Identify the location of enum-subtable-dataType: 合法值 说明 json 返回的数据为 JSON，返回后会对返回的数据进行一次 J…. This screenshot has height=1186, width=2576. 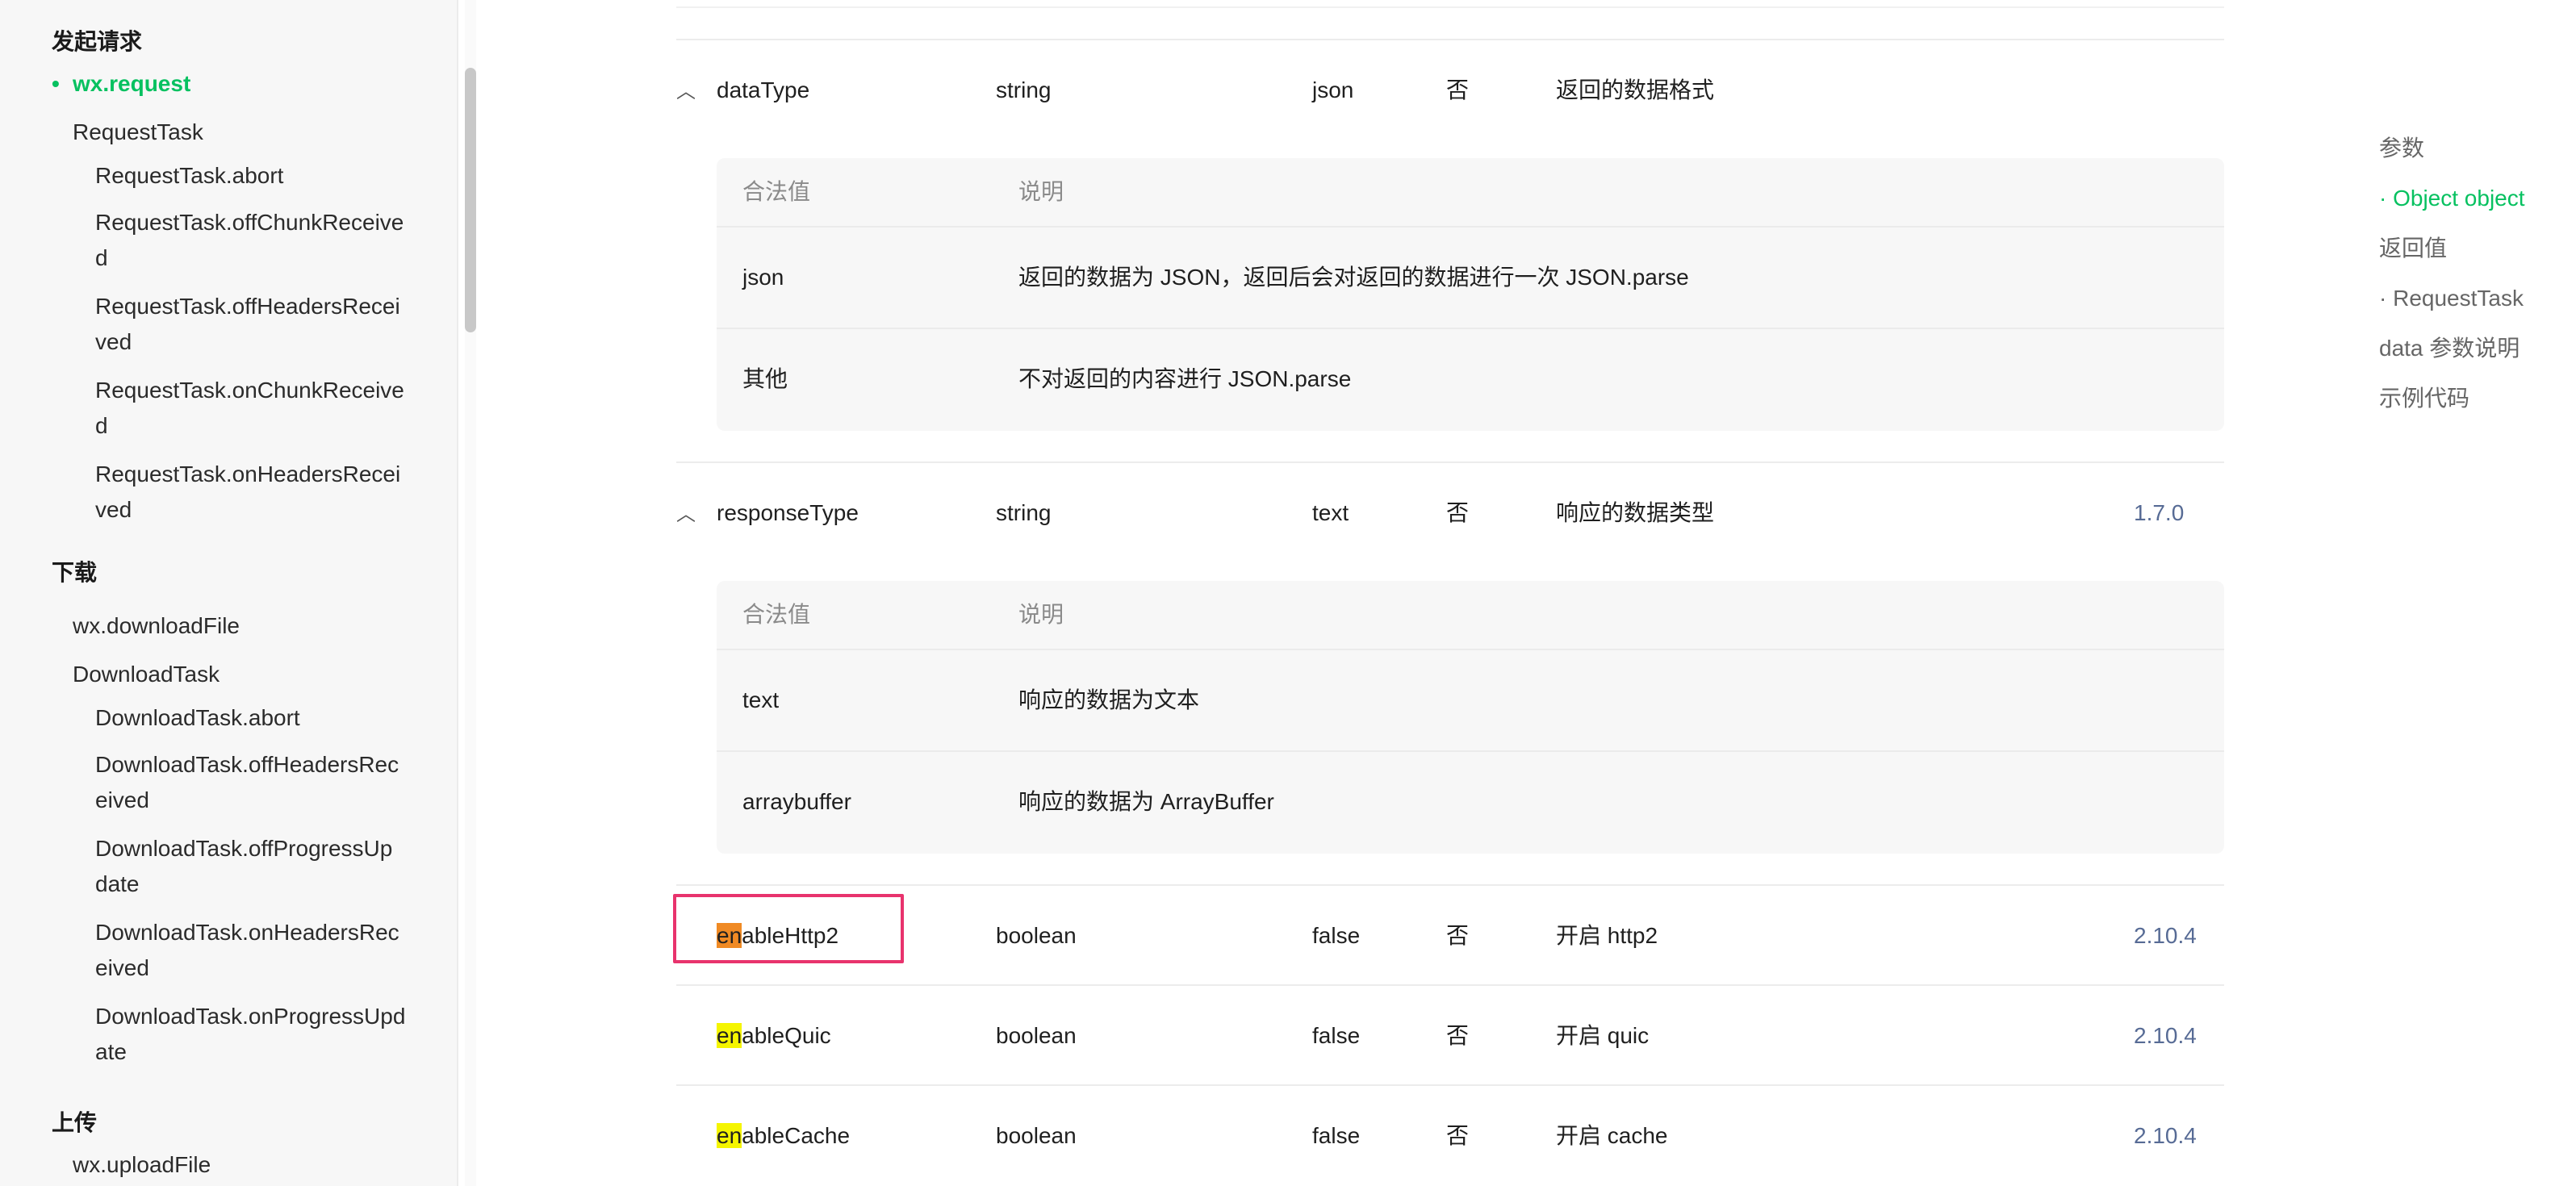
(1470, 294).